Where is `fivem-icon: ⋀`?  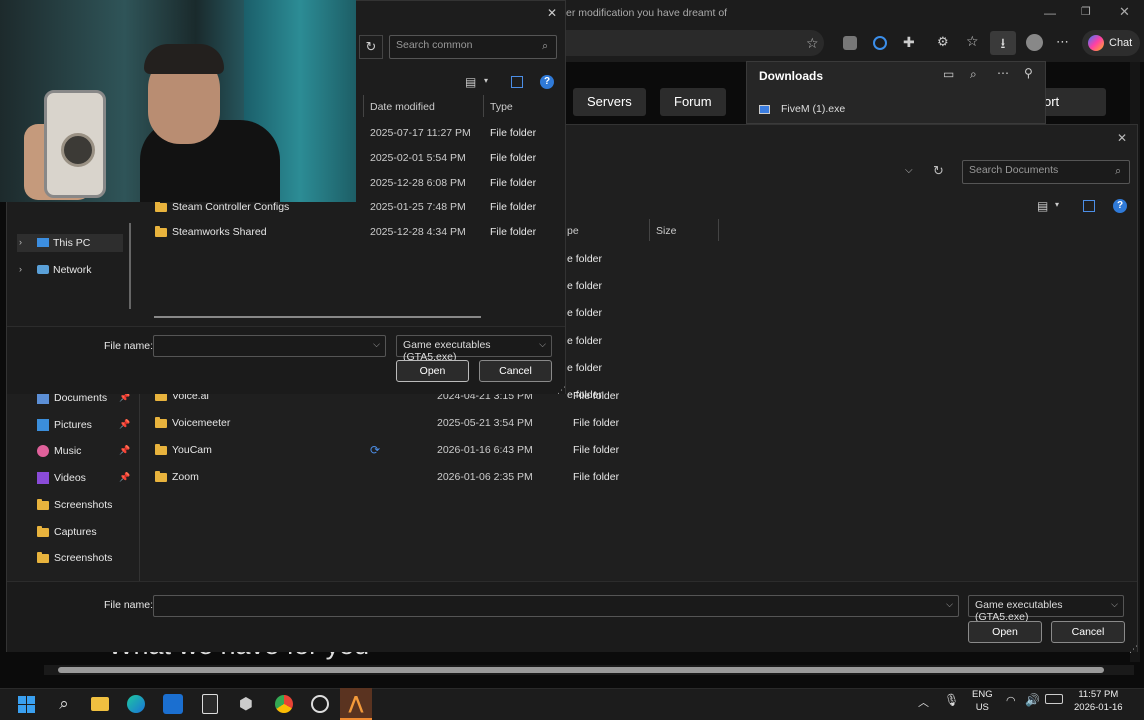 fivem-icon: ⋀ is located at coordinates (356, 704).